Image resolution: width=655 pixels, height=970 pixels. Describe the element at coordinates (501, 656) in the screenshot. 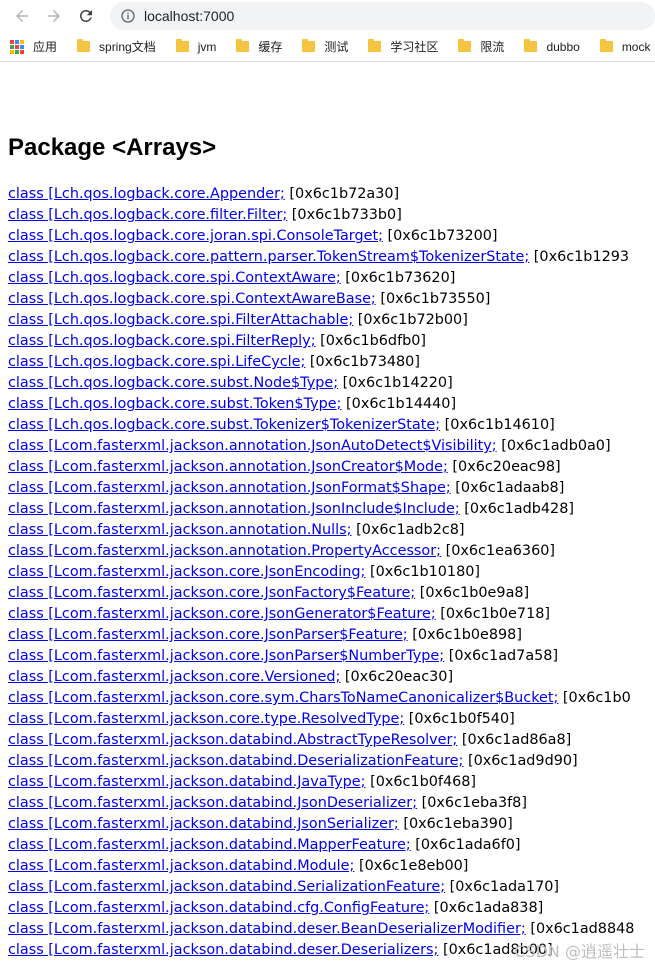

I see `memory-address: [0x6c1ad7a58]` at that location.